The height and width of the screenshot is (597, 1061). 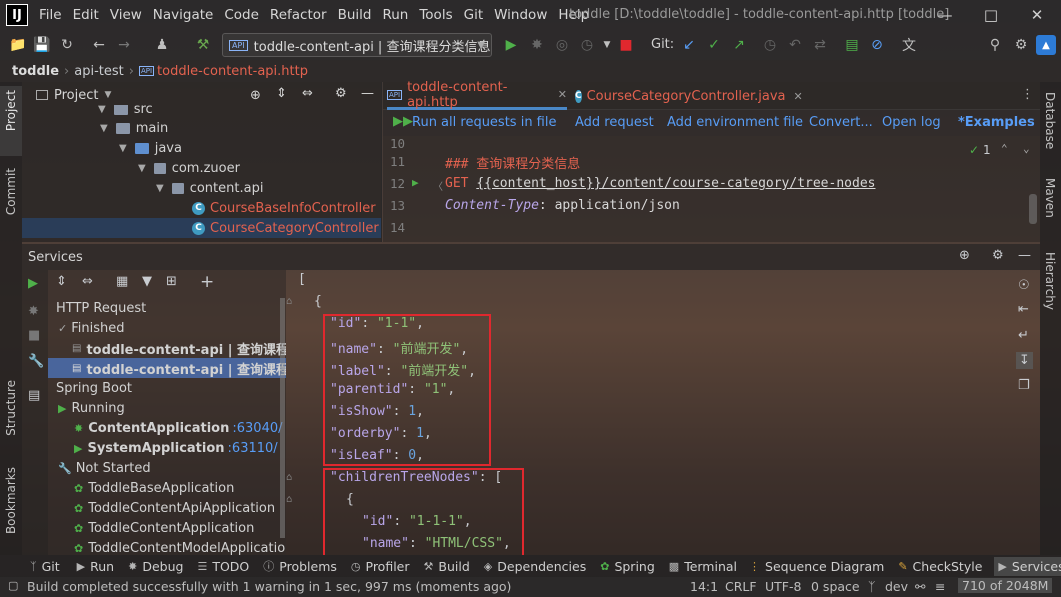 What do you see at coordinates (909, 45) in the screenshot?
I see `translate-icon: 文` at bounding box center [909, 45].